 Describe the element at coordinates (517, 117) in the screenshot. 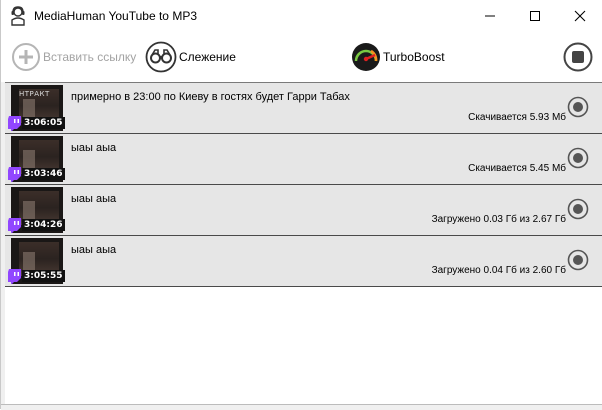

I see `download-status: Скачивается 5.93 Мб` at that location.